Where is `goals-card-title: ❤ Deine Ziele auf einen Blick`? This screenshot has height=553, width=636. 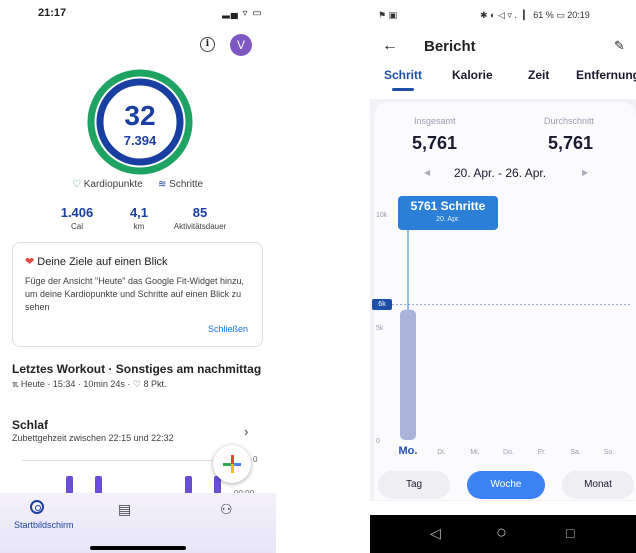
goals-card-title: ❤ Deine Ziele auf einen Blick is located at coordinates (96, 261).